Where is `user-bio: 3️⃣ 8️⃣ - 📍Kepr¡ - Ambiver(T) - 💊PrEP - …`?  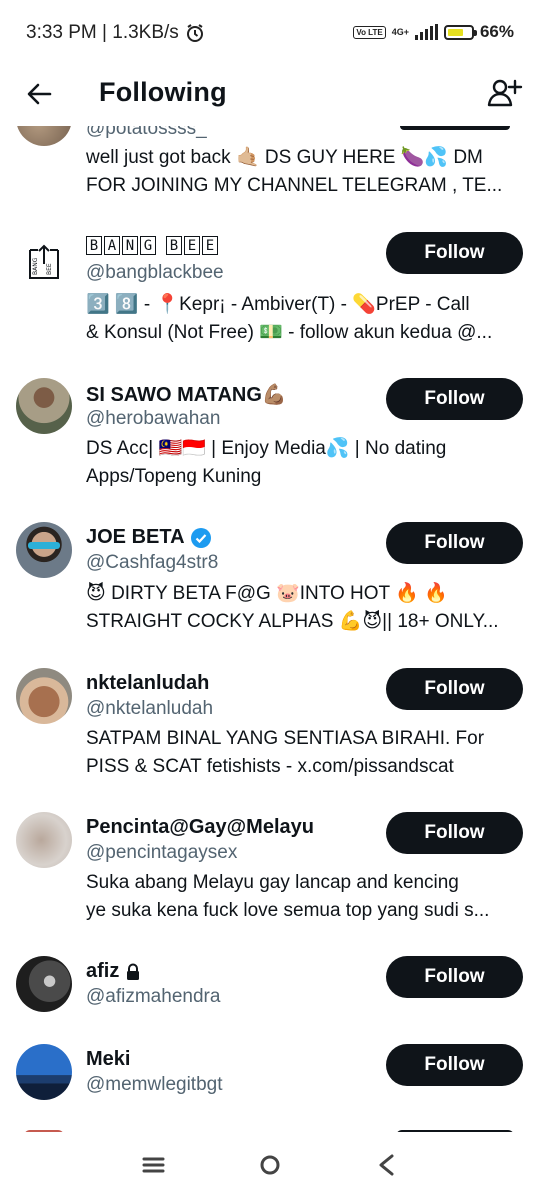
user-bio: 3️⃣ 8️⃣ - 📍Kepr¡ - Ambiver(T) - 💊PrEP - … is located at coordinates (289, 318).